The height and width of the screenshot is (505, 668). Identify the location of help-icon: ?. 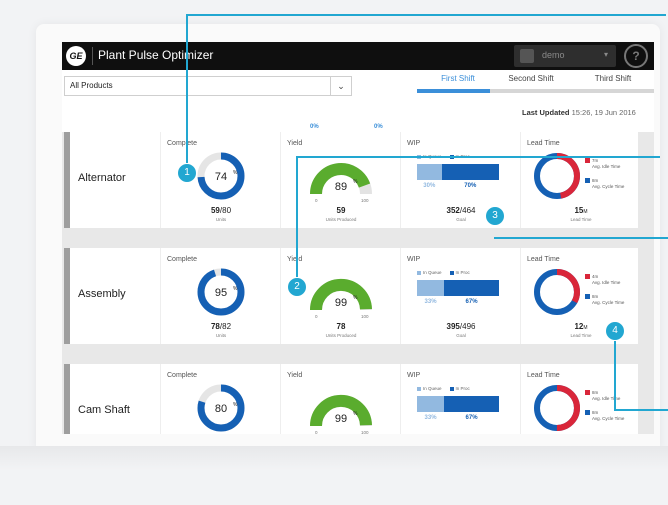
(636, 56).